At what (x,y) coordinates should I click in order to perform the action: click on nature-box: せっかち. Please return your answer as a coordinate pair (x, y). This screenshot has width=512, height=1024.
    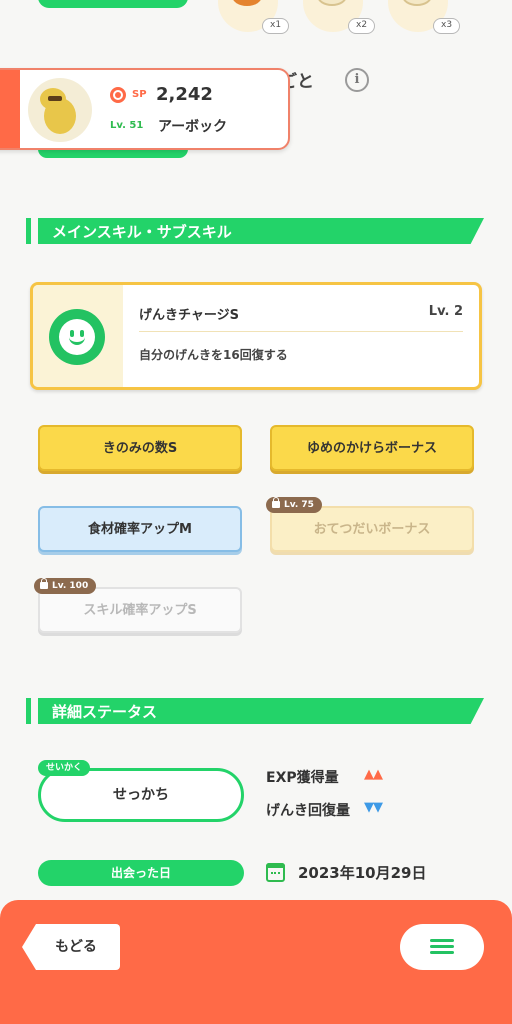
    Looking at the image, I should click on (141, 795).